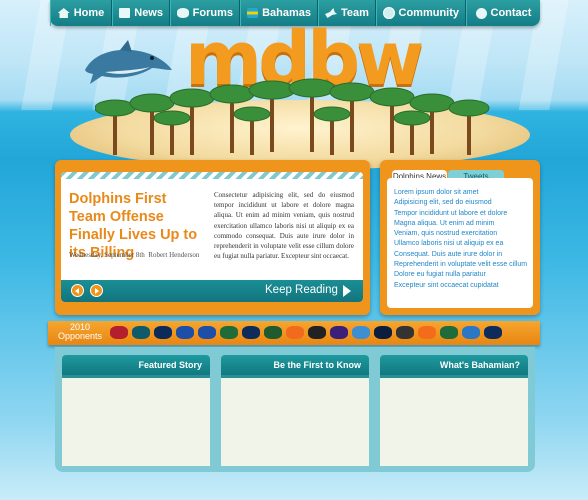 This screenshot has height=500, width=588. I want to click on buccaneers-icon, so click(119, 332).